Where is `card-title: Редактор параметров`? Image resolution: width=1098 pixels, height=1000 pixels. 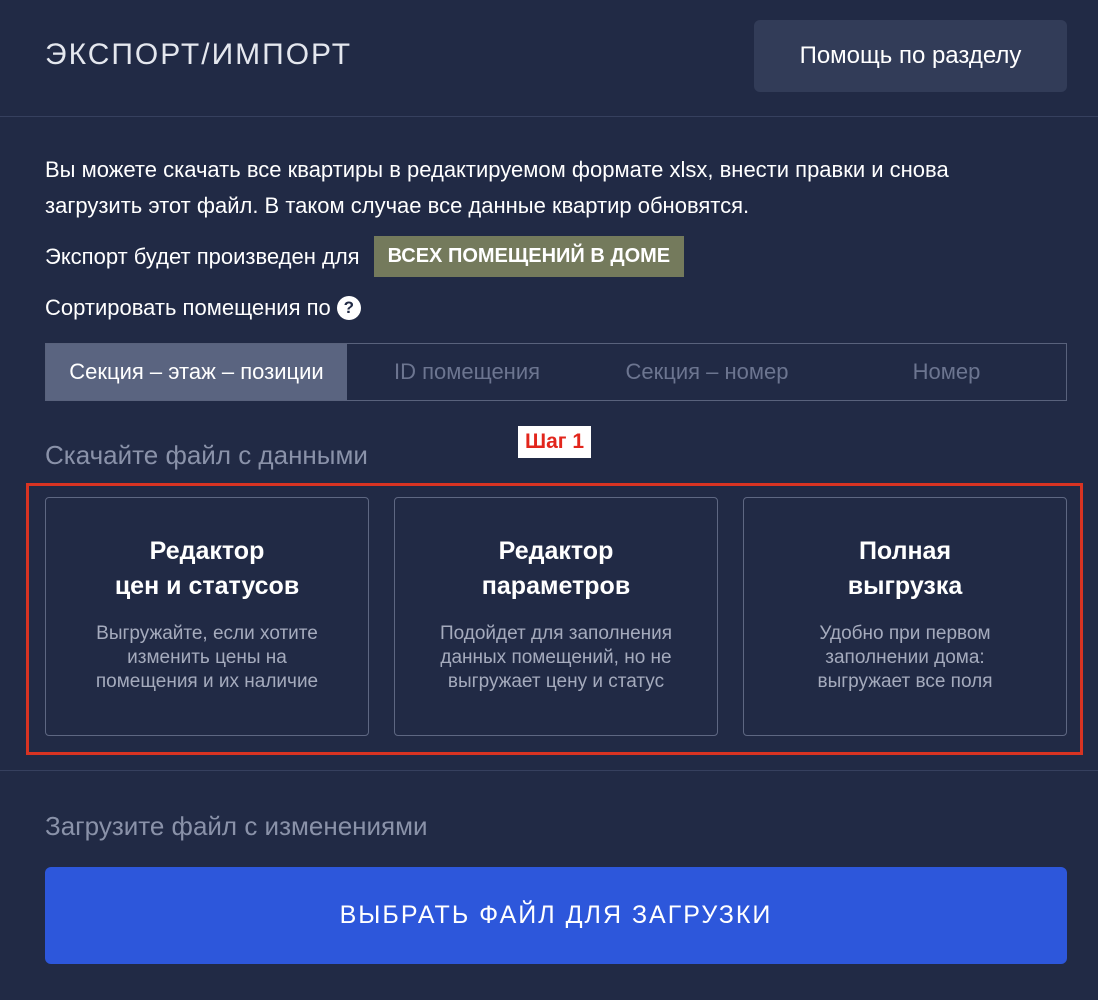 card-title: Редактор параметров is located at coordinates (556, 569).